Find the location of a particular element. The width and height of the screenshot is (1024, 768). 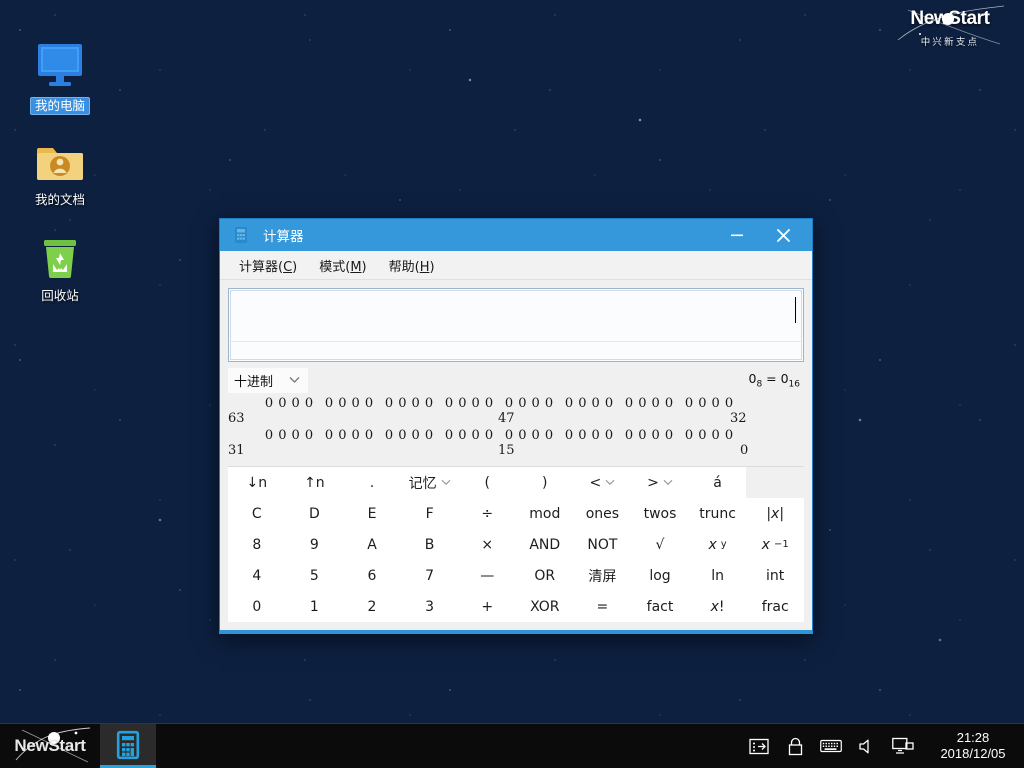

bit-row-low: 00000000000000000000000000000000 is located at coordinates (516, 435).